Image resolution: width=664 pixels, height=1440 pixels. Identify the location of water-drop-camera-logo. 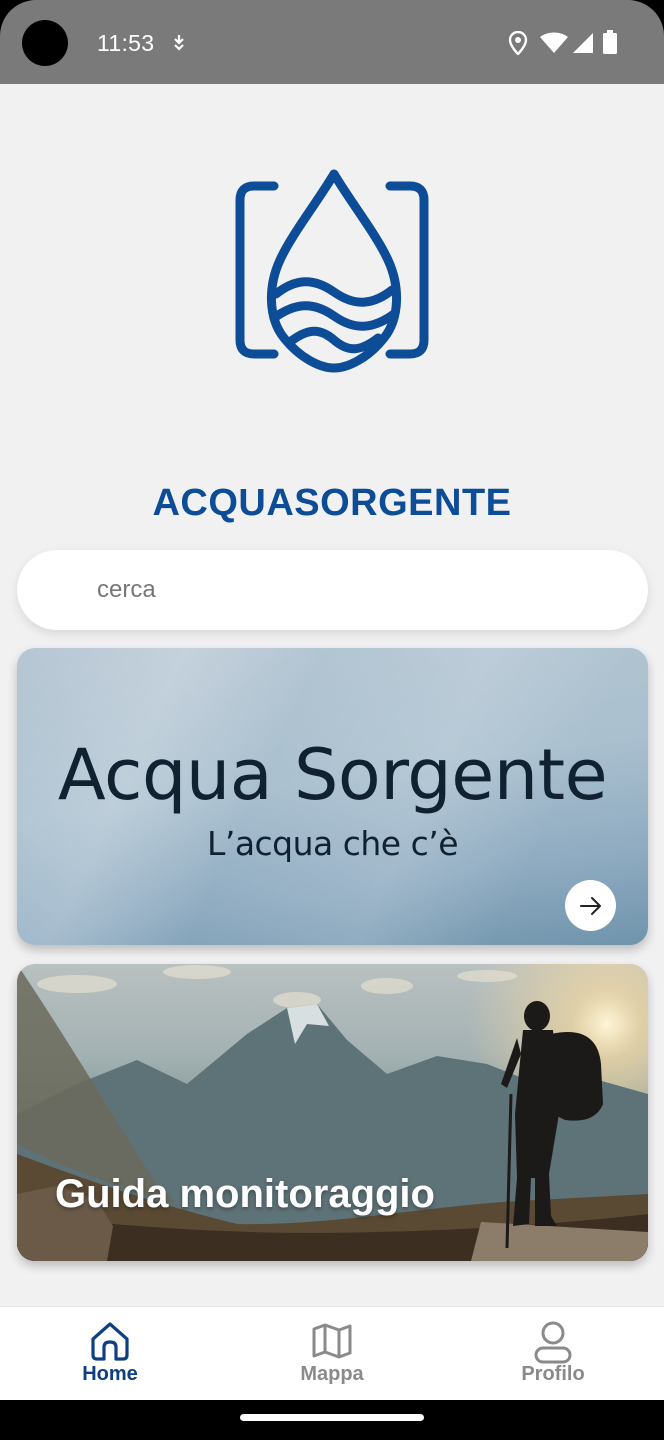
(332, 271).